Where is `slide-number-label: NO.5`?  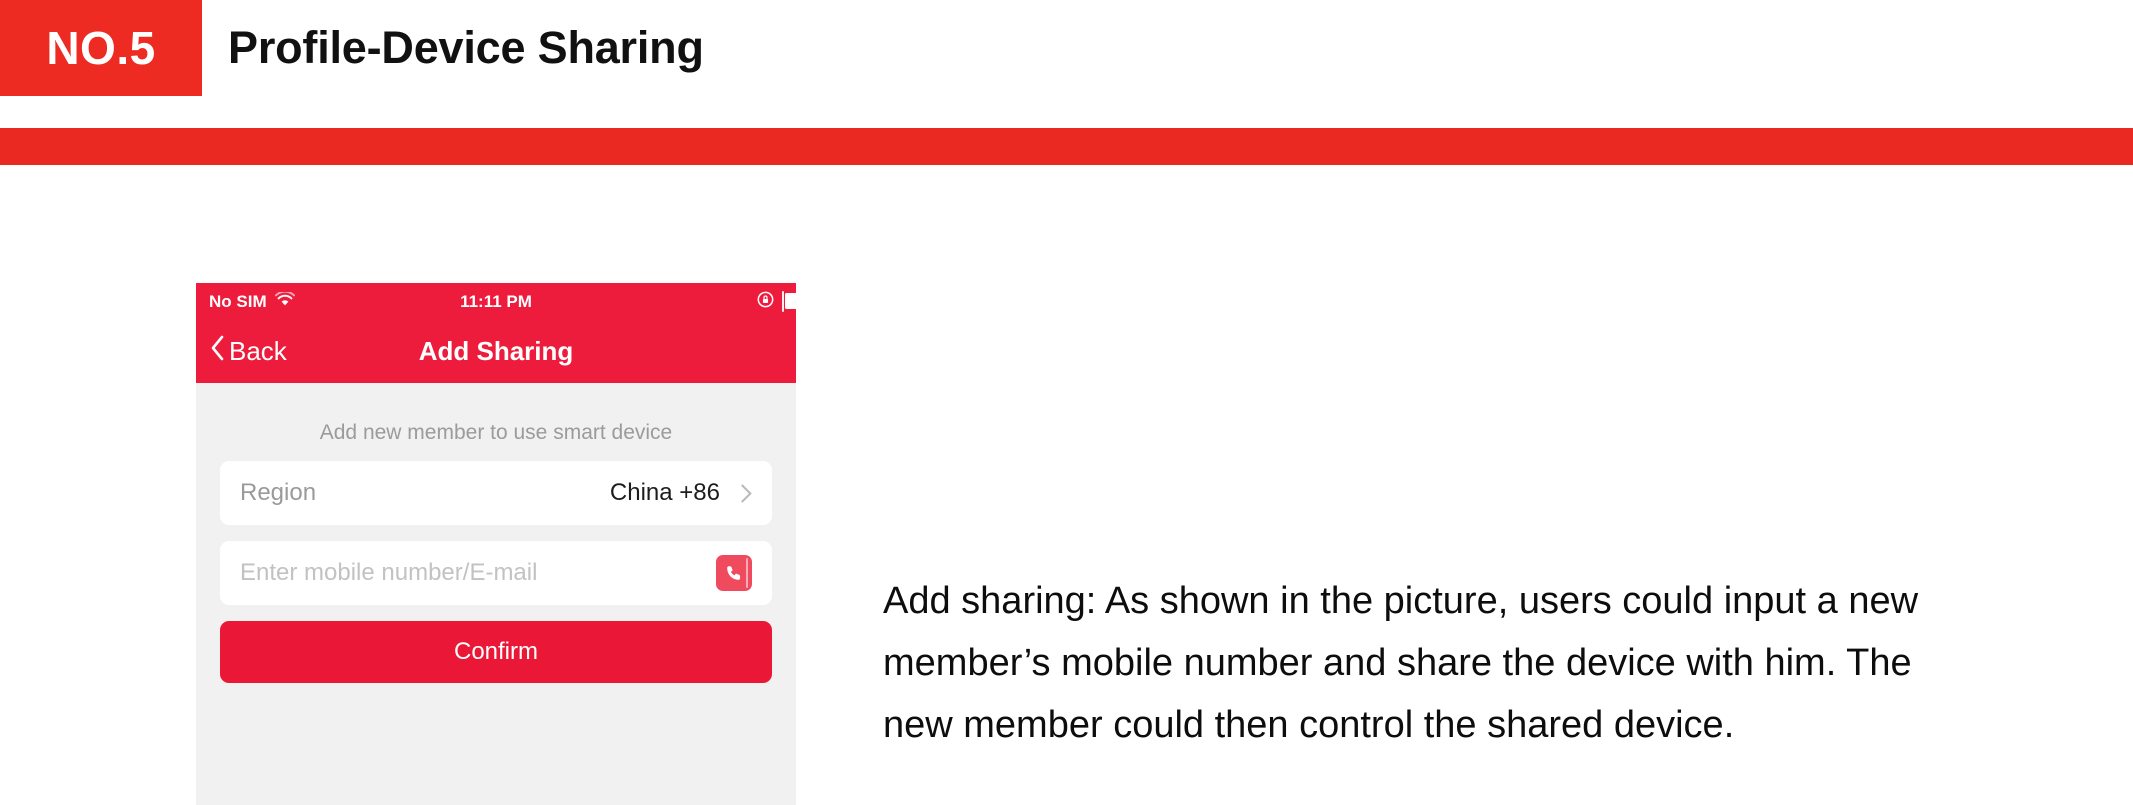 slide-number-label: NO.5 is located at coordinates (101, 48).